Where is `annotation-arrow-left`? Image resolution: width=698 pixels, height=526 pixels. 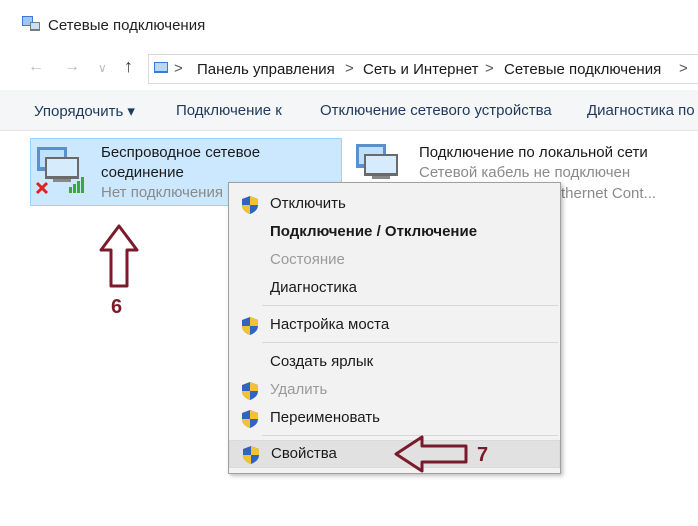 annotation-arrow-left is located at coordinates (431, 454).